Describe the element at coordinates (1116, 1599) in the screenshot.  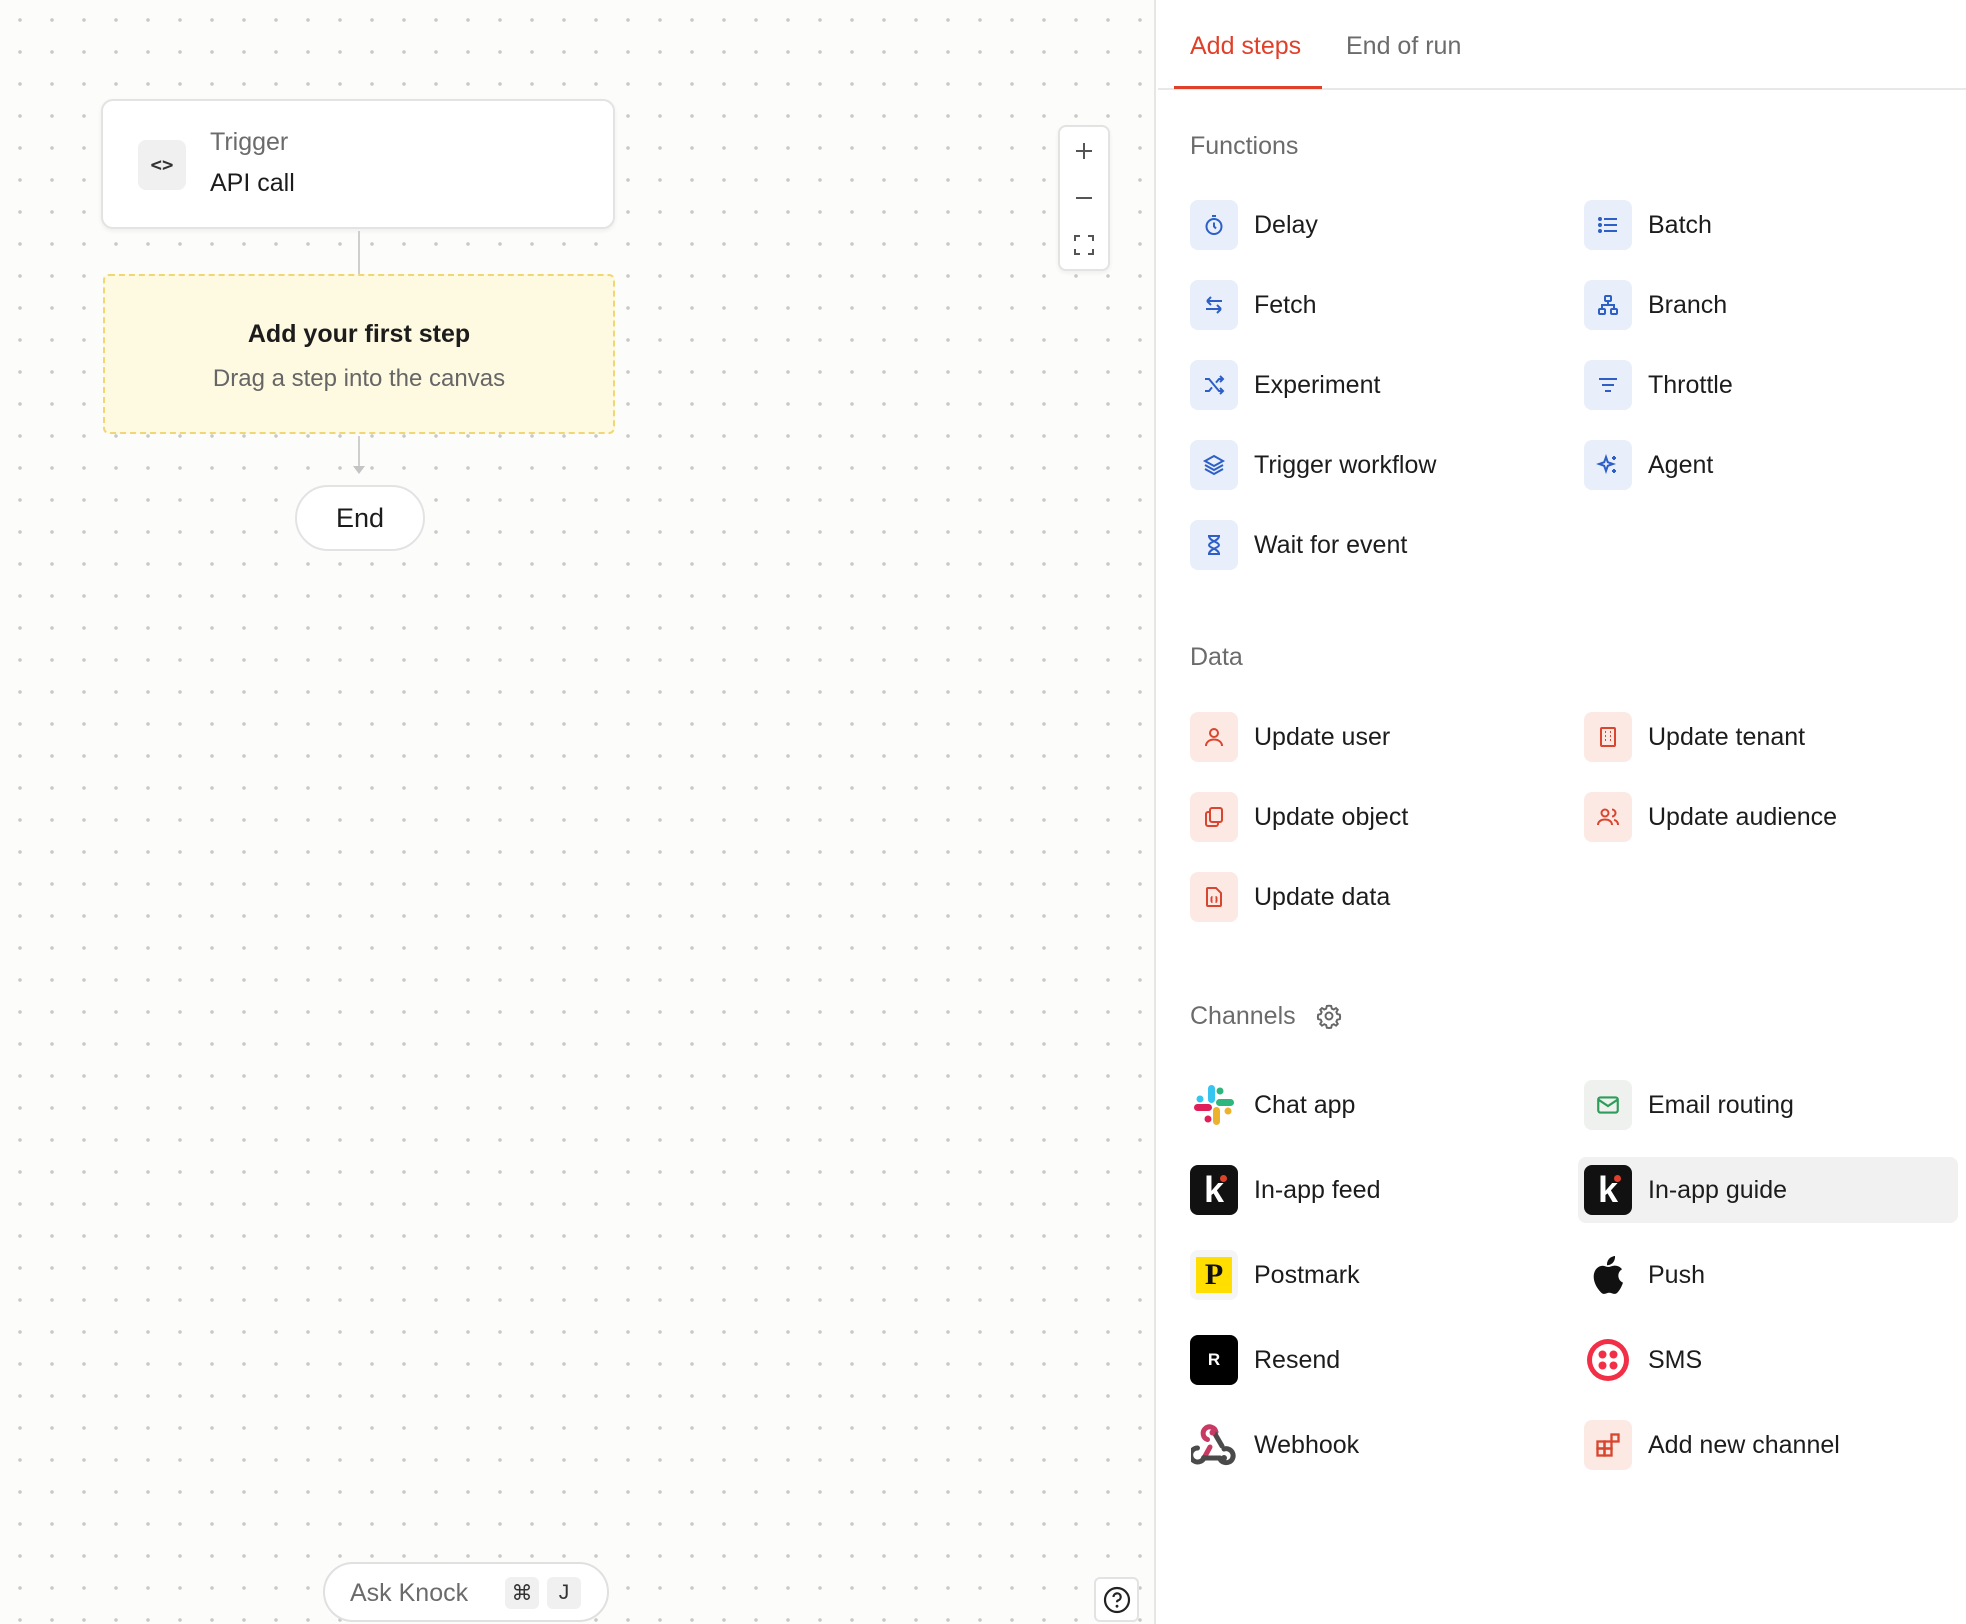
I see `help-button` at that location.